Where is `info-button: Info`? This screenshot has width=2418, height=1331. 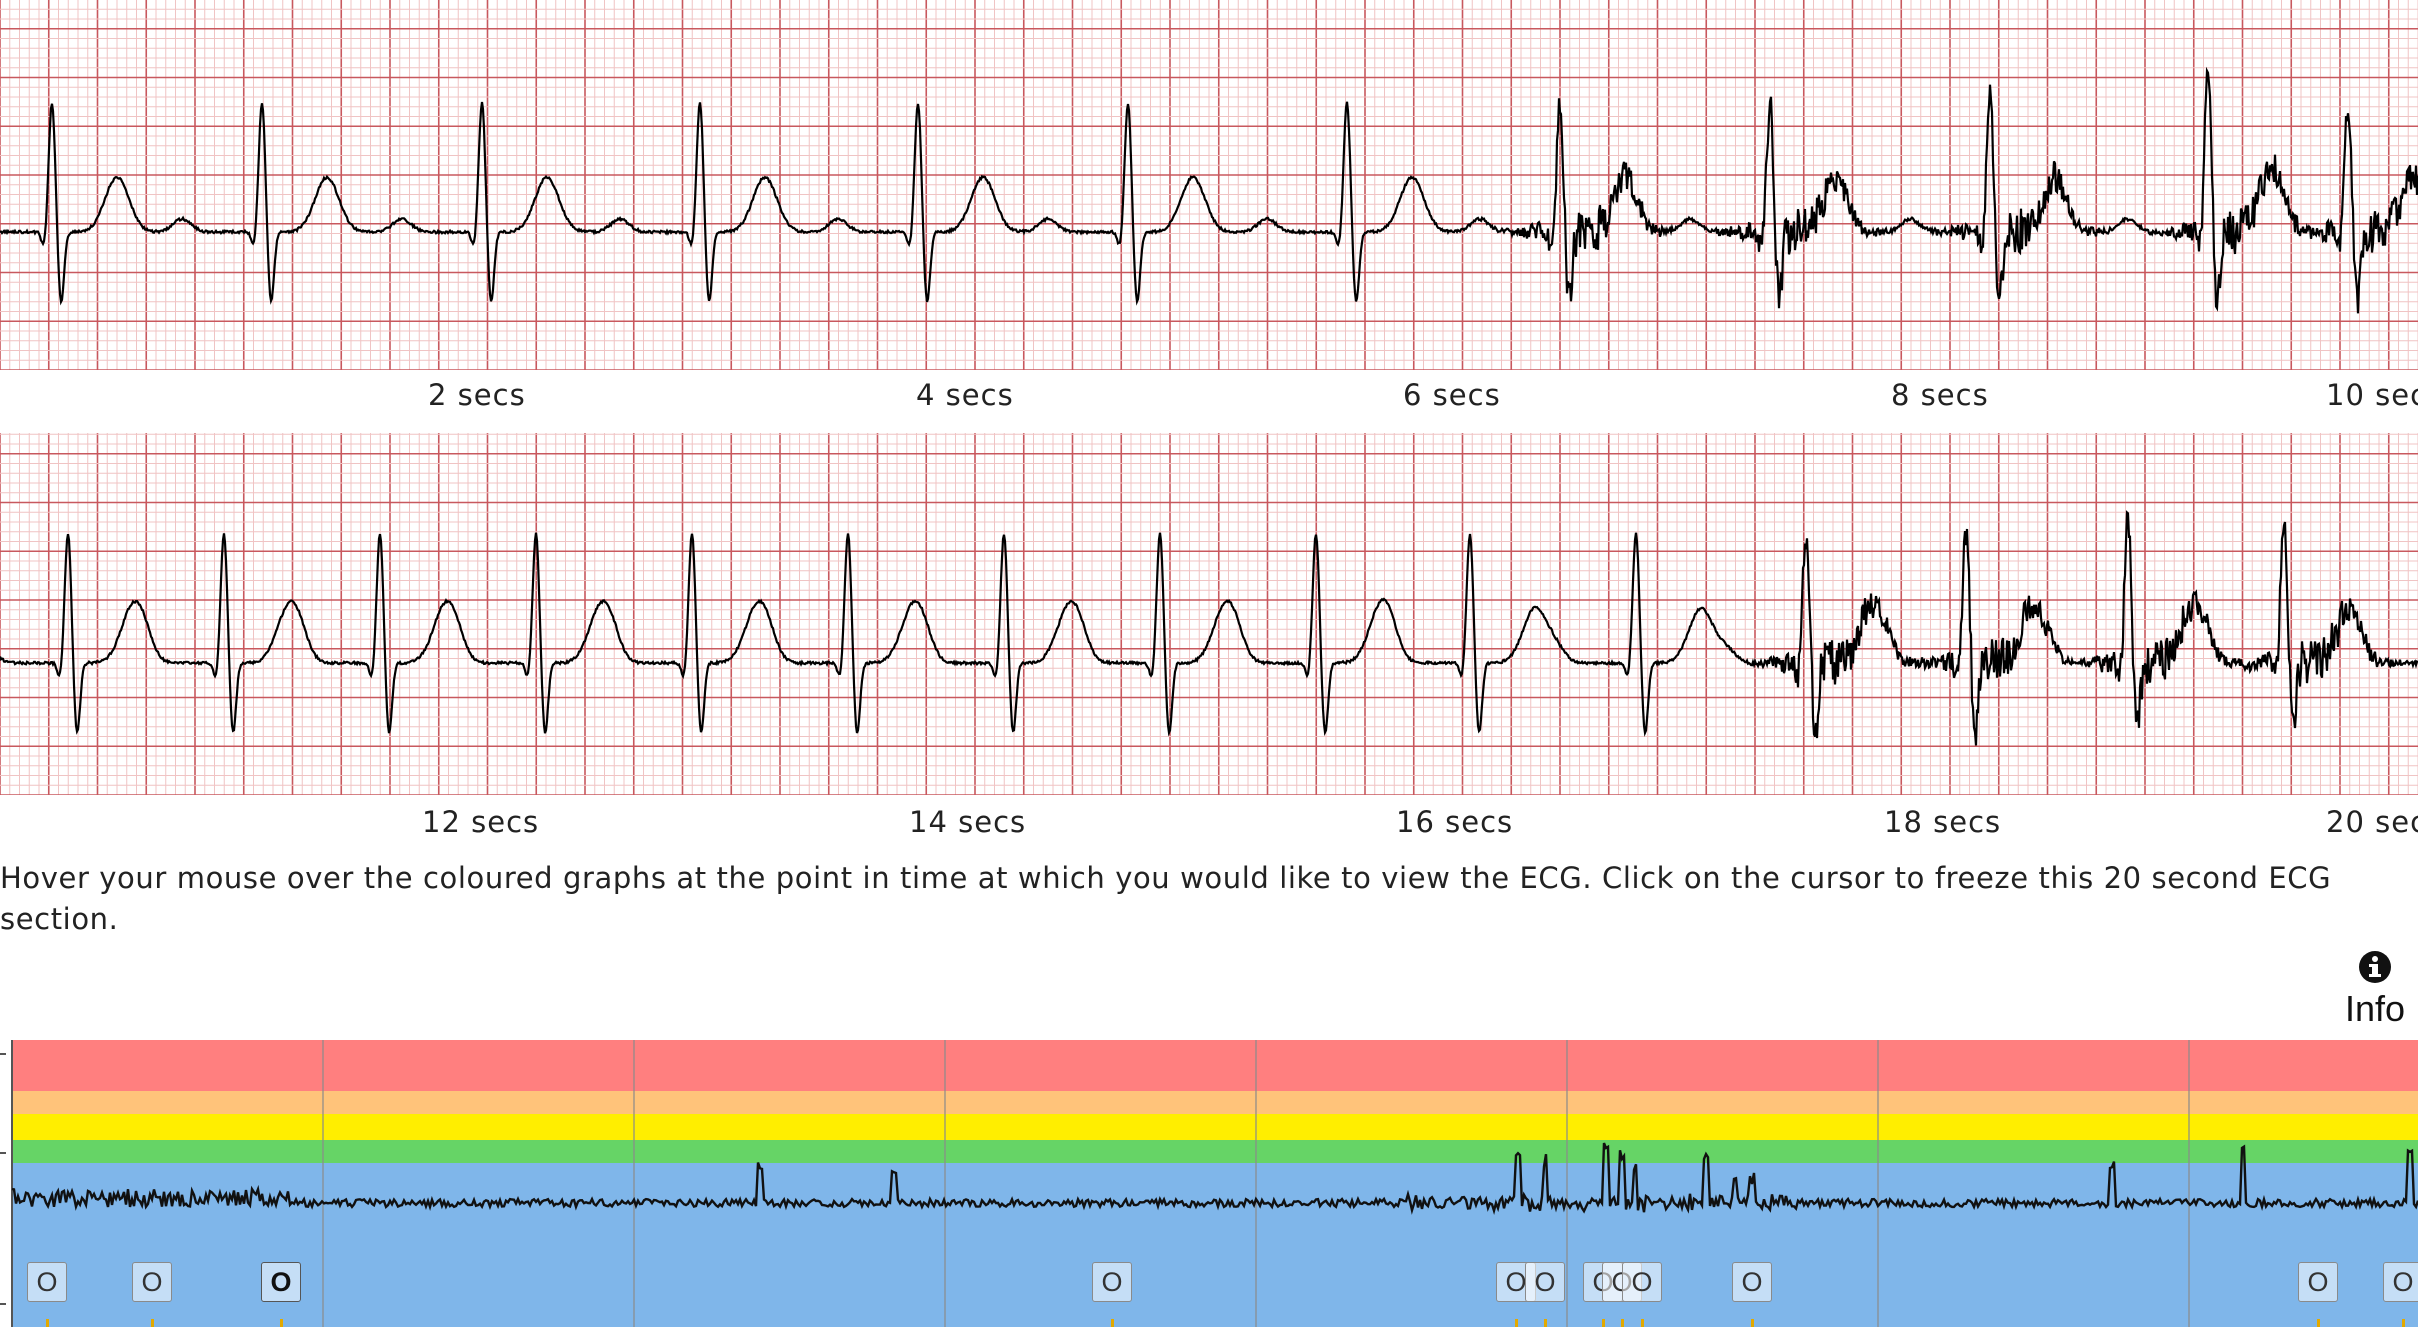
info-button: Info is located at coordinates (2375, 990).